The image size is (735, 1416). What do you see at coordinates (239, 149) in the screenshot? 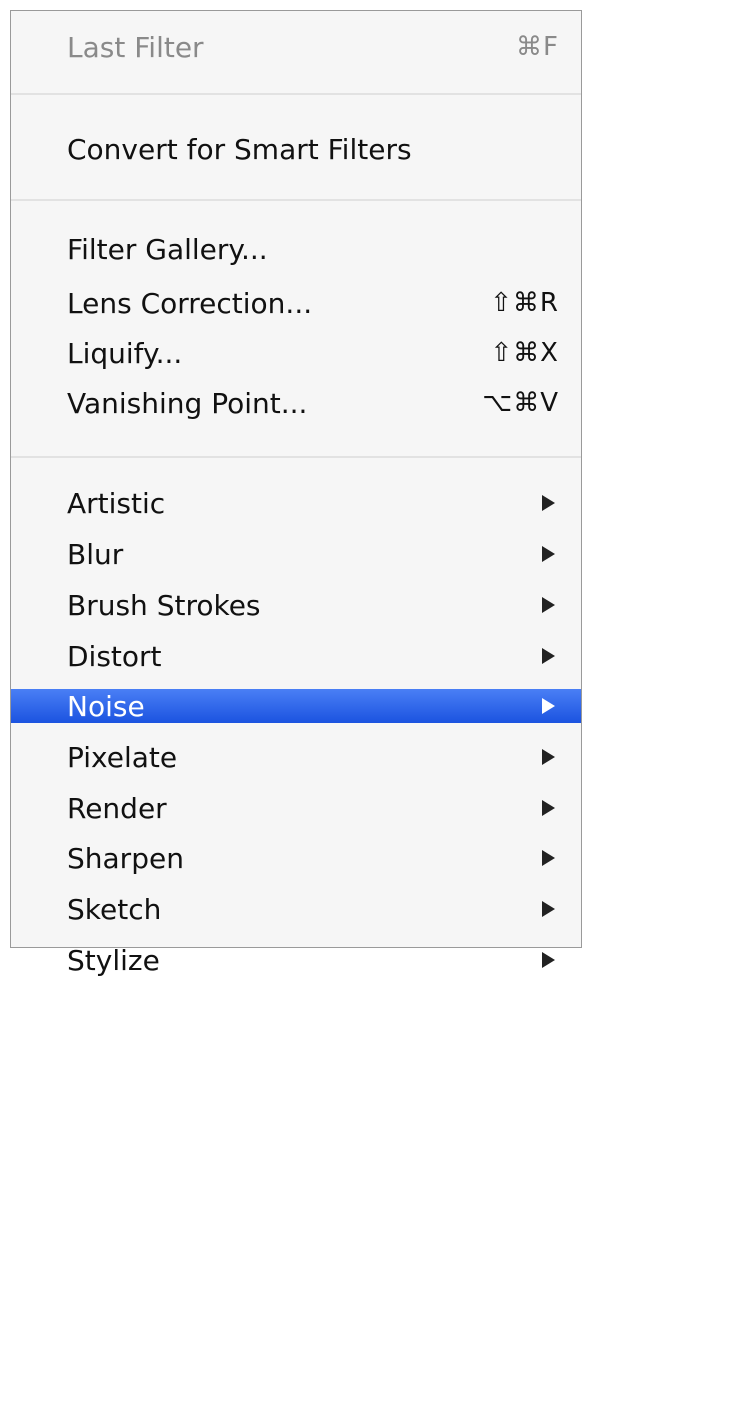
I see `menu-item-label: Convert for Smart Filters` at bounding box center [239, 149].